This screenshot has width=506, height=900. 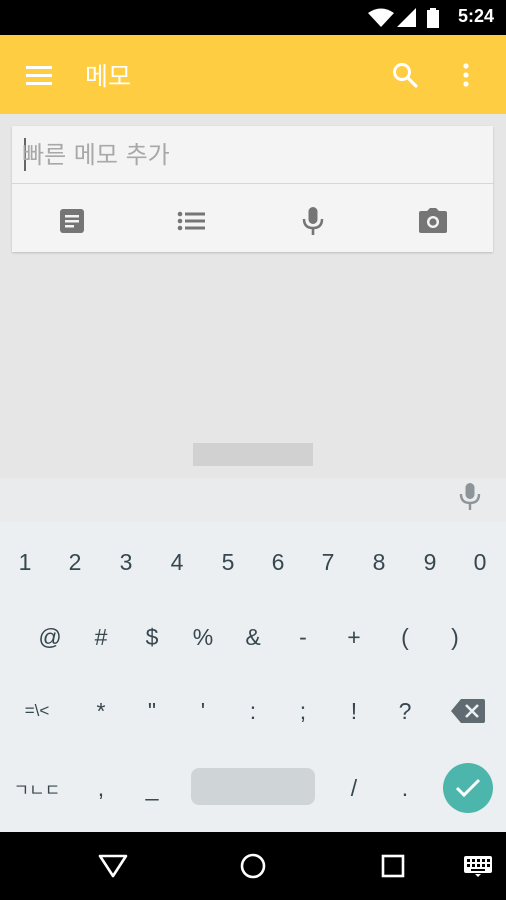 I want to click on key-close-paren: ), so click(x=455, y=637).